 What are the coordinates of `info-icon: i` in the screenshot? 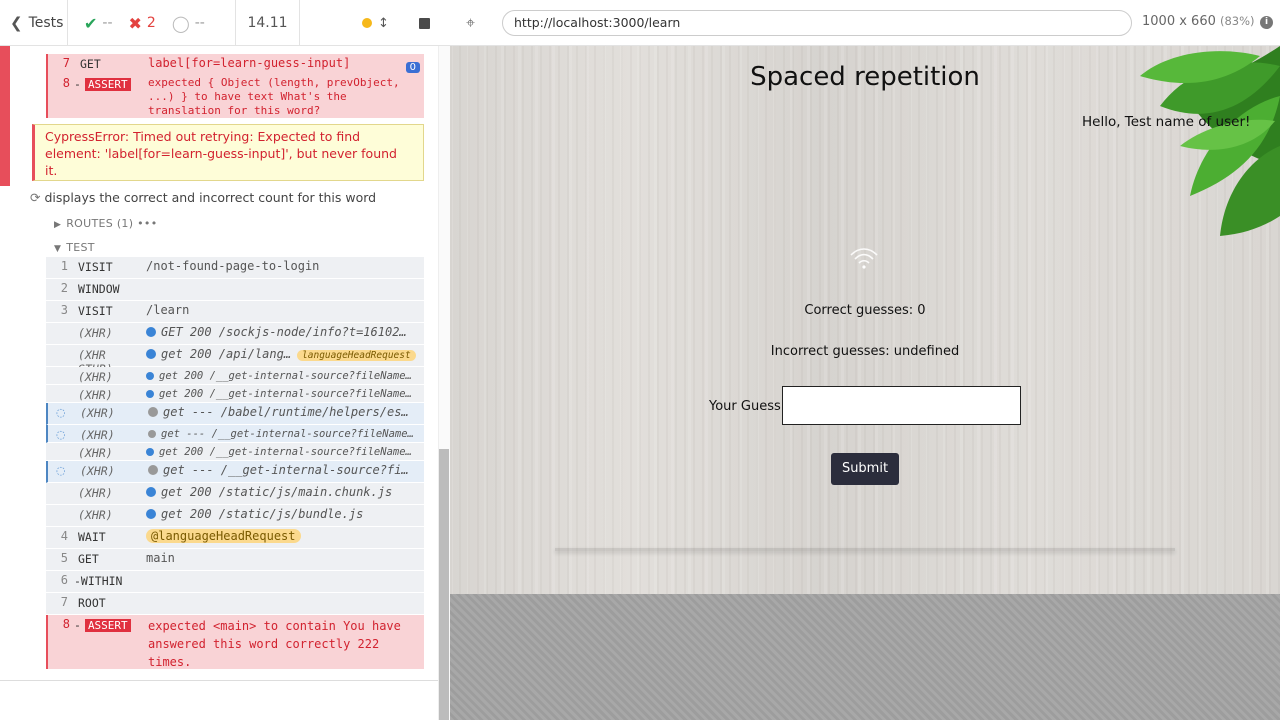 It's located at (1266, 22).